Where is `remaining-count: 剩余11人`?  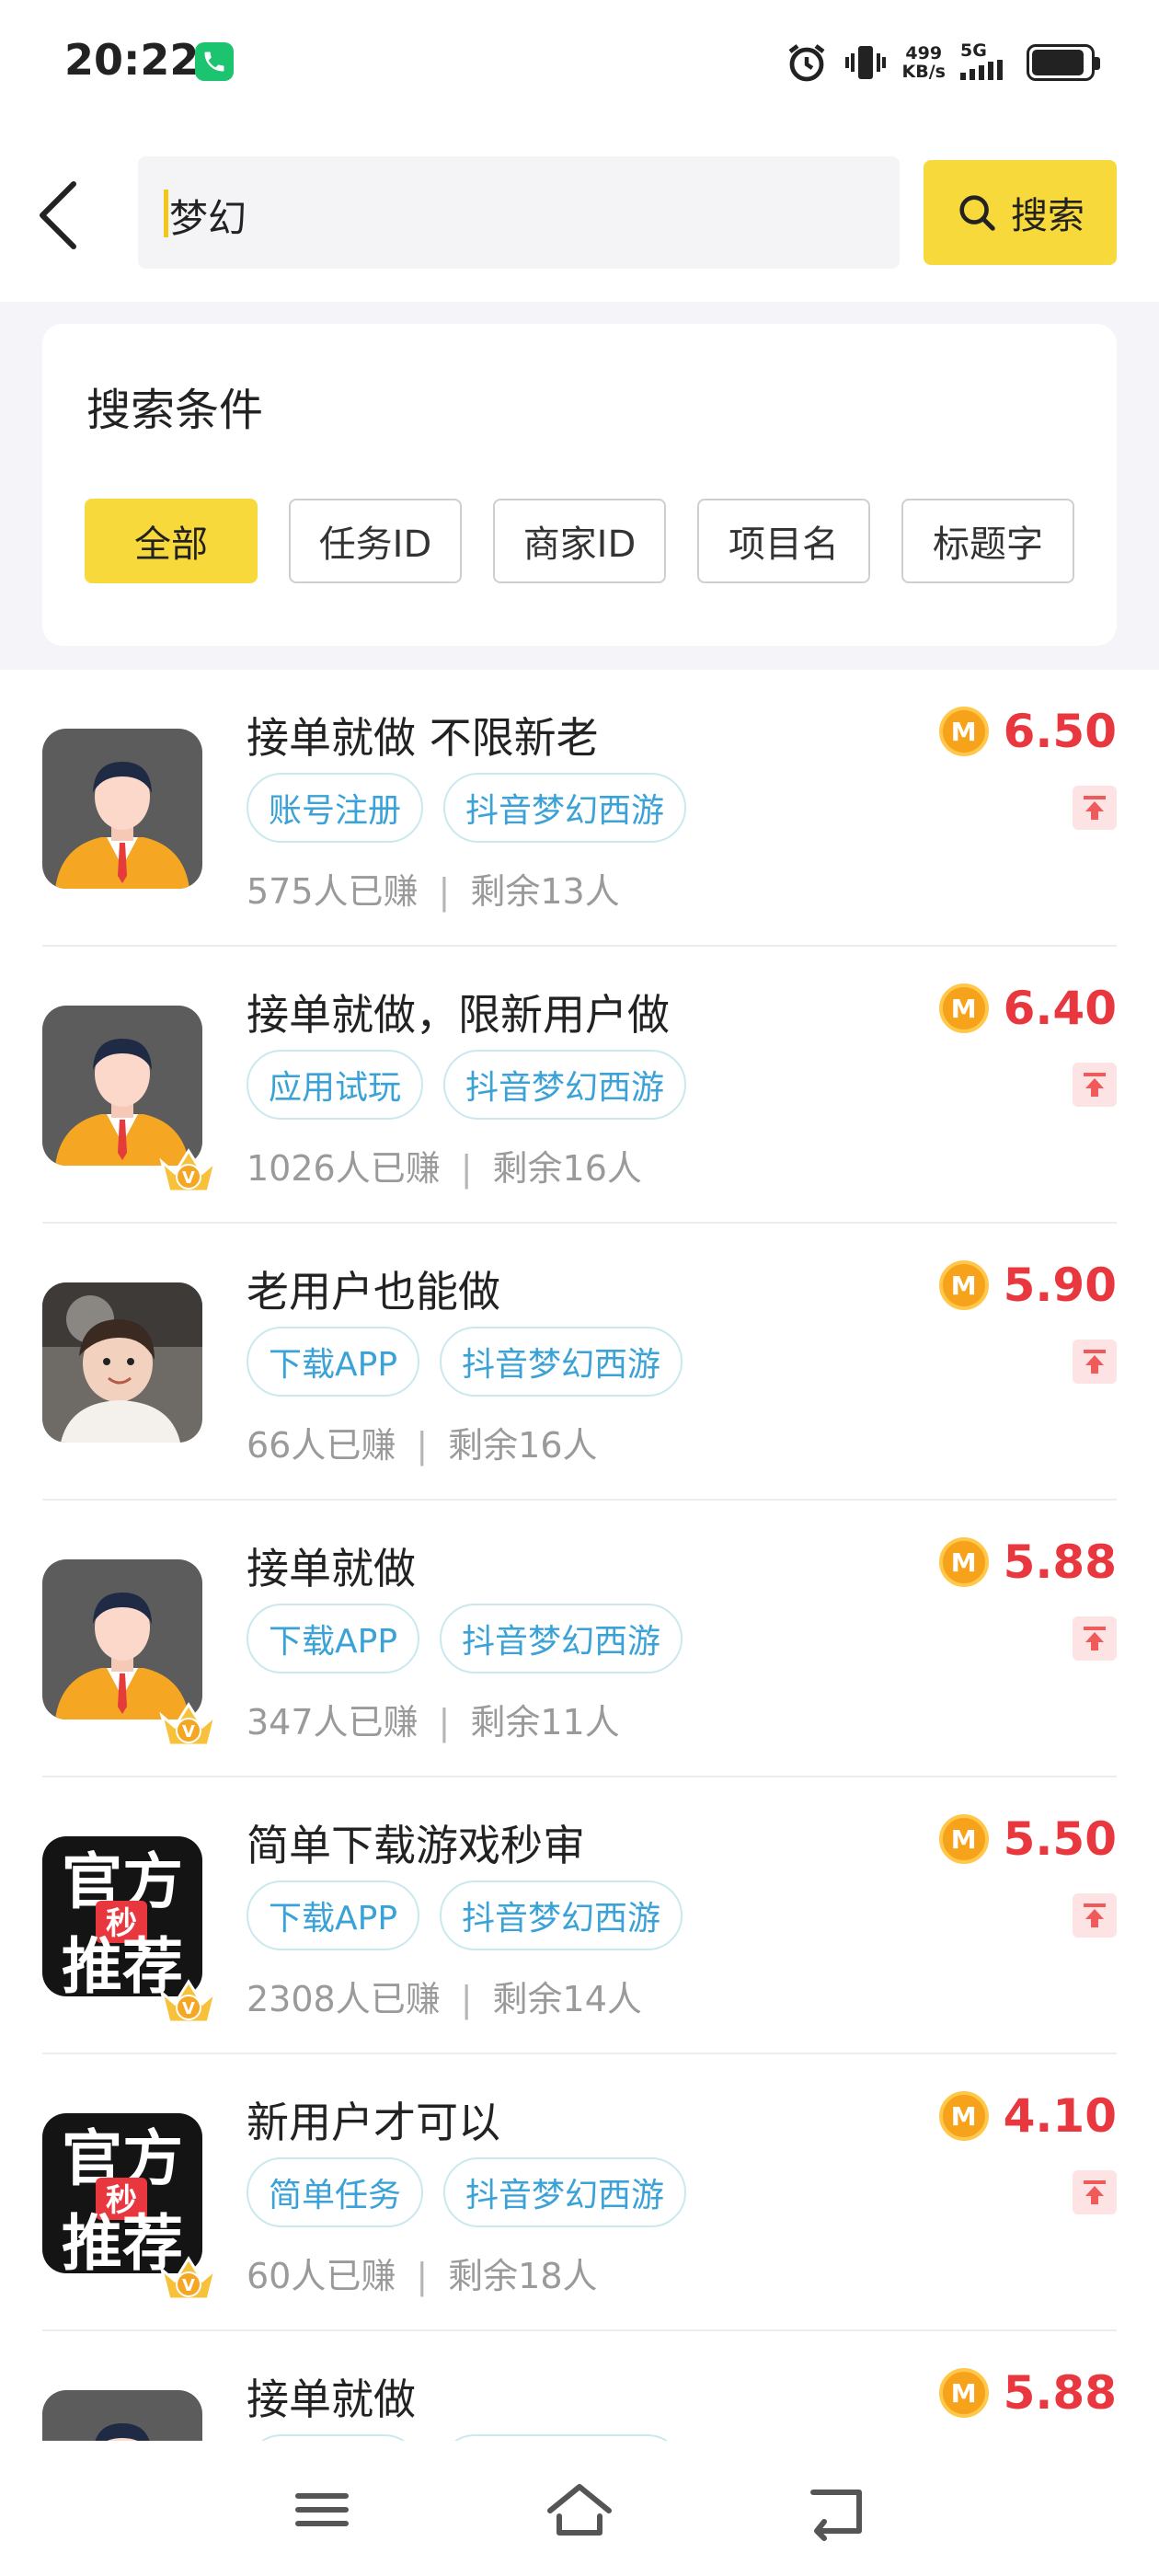 remaining-count: 剩余11人 is located at coordinates (545, 1722).